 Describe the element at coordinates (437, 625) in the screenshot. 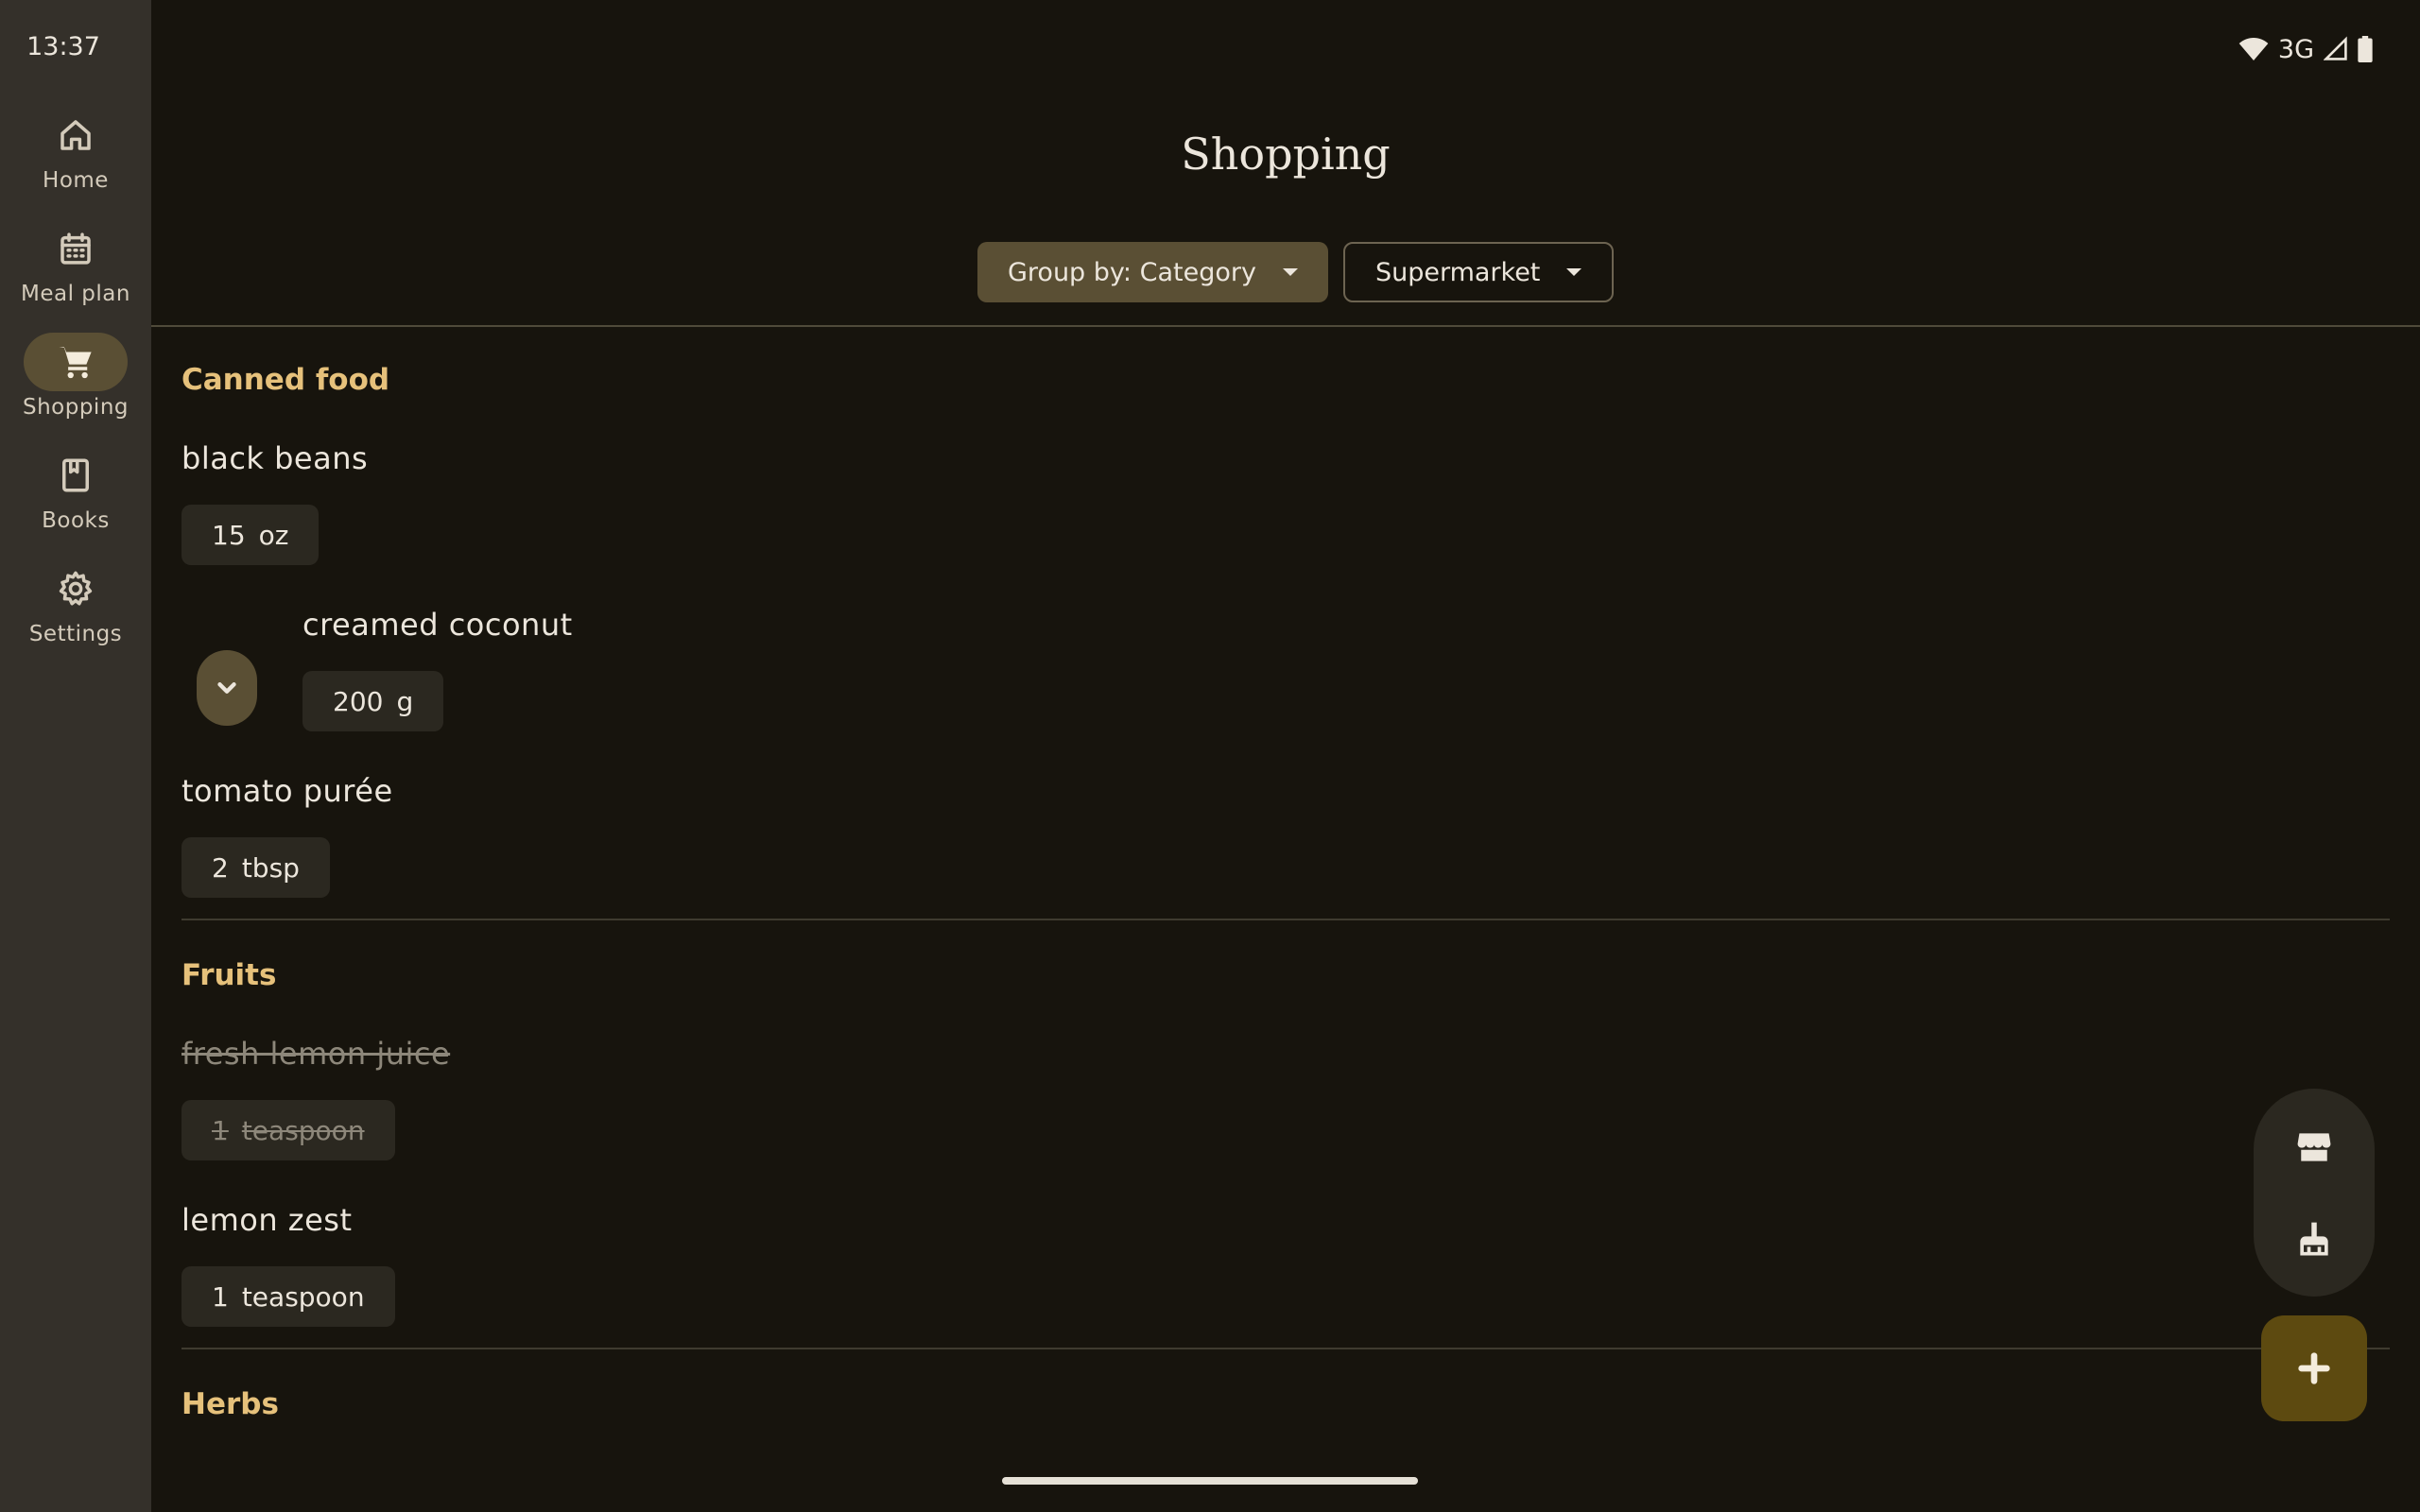

I see `item-name: creamed coconut` at that location.